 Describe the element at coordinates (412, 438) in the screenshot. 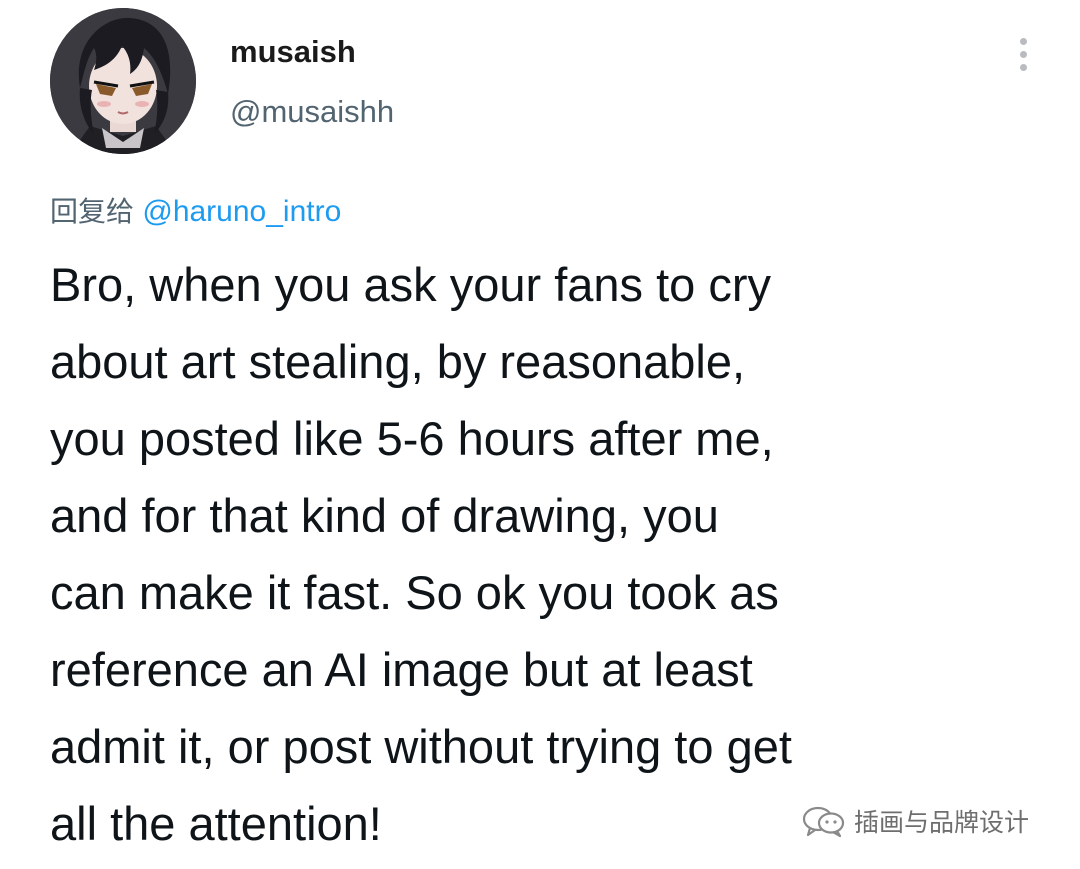

I see `tweet-text-line: you posted like 5-6 hours after me,` at that location.